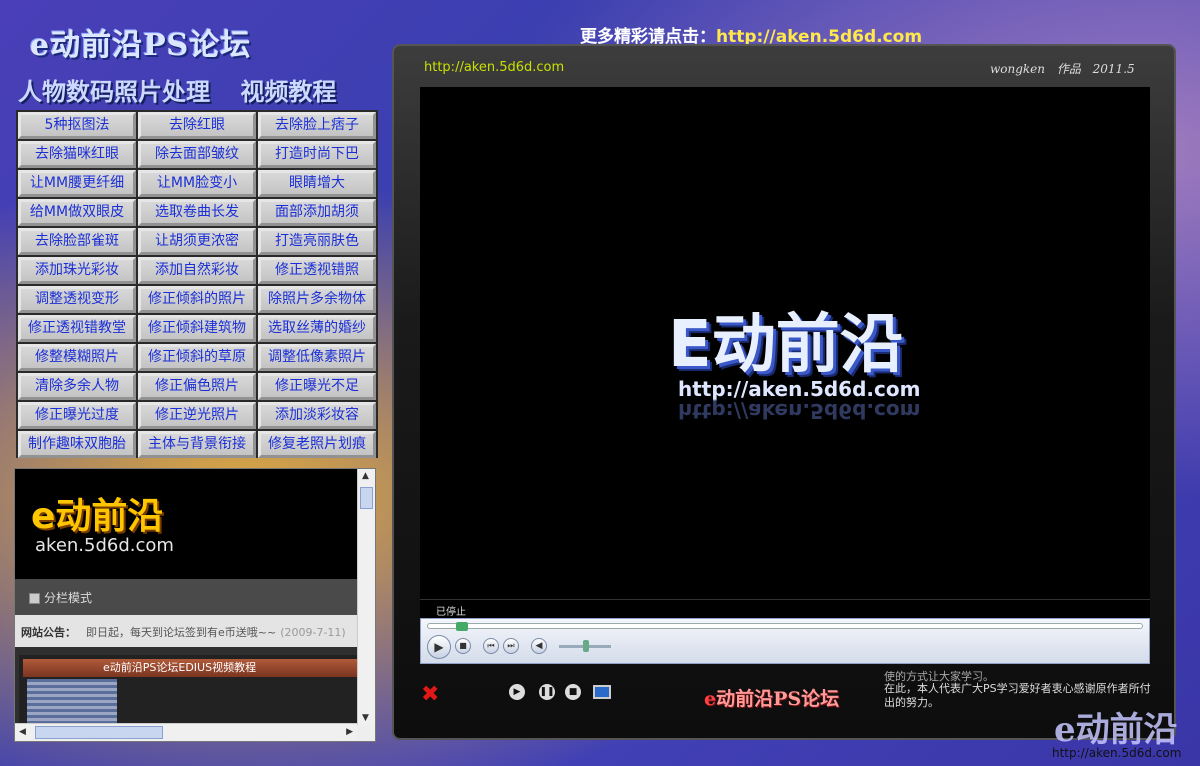 The height and width of the screenshot is (766, 1200). What do you see at coordinates (317, 183) in the screenshot?
I see `tutorial-button: 眼睛增大` at bounding box center [317, 183].